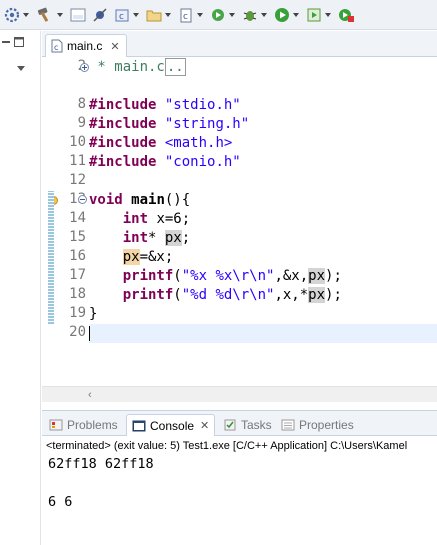  What do you see at coordinates (263, 143) in the screenshot?
I see `code-line-10: #include <math.h>` at bounding box center [263, 143].